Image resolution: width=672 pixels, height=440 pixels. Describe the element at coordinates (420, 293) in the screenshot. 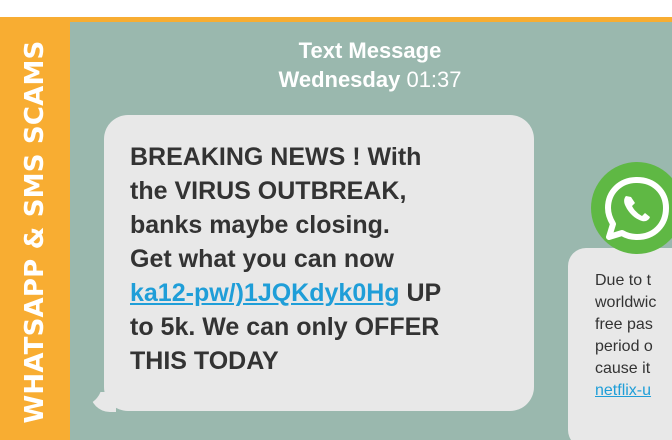

I see `sms-link-suffix: UP` at that location.